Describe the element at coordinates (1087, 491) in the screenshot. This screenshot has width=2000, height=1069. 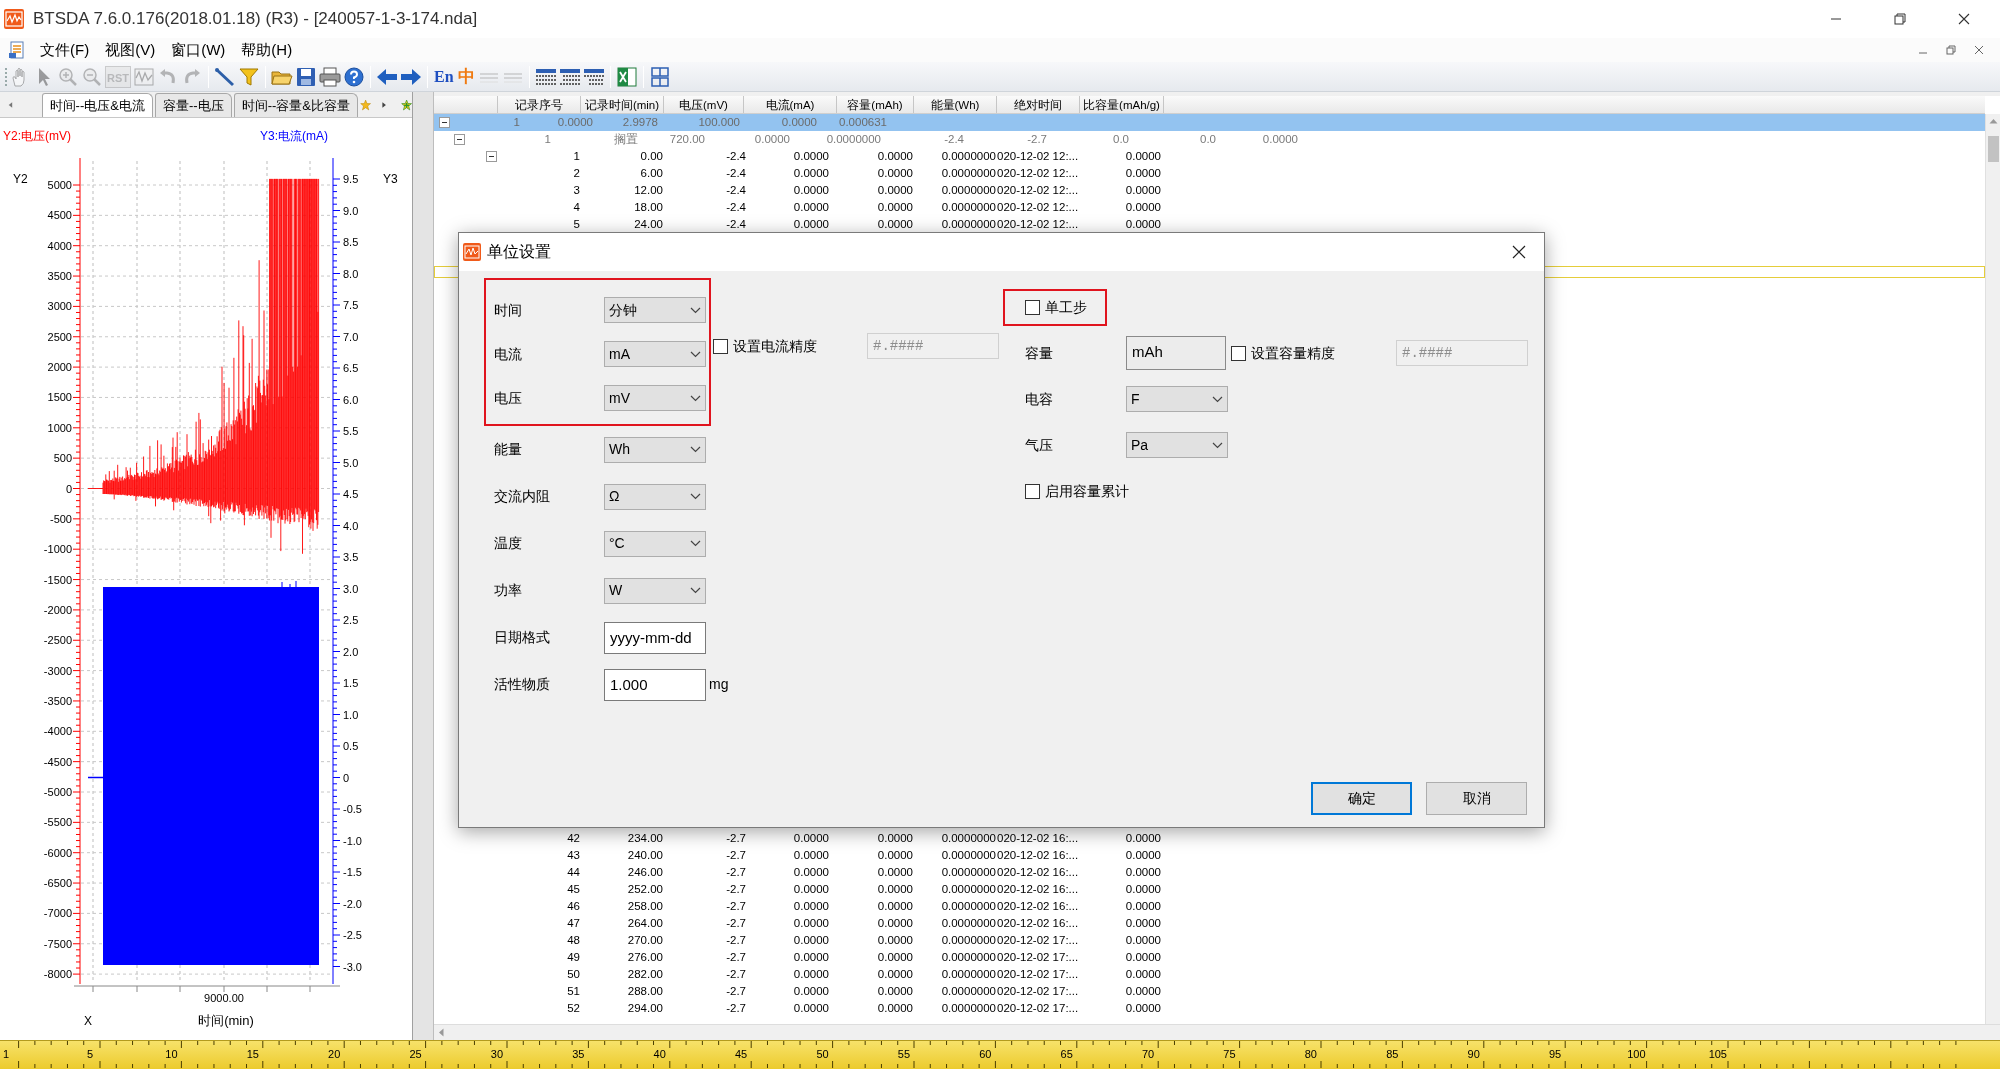
I see `checkbox-label: 启用容量累计` at that location.